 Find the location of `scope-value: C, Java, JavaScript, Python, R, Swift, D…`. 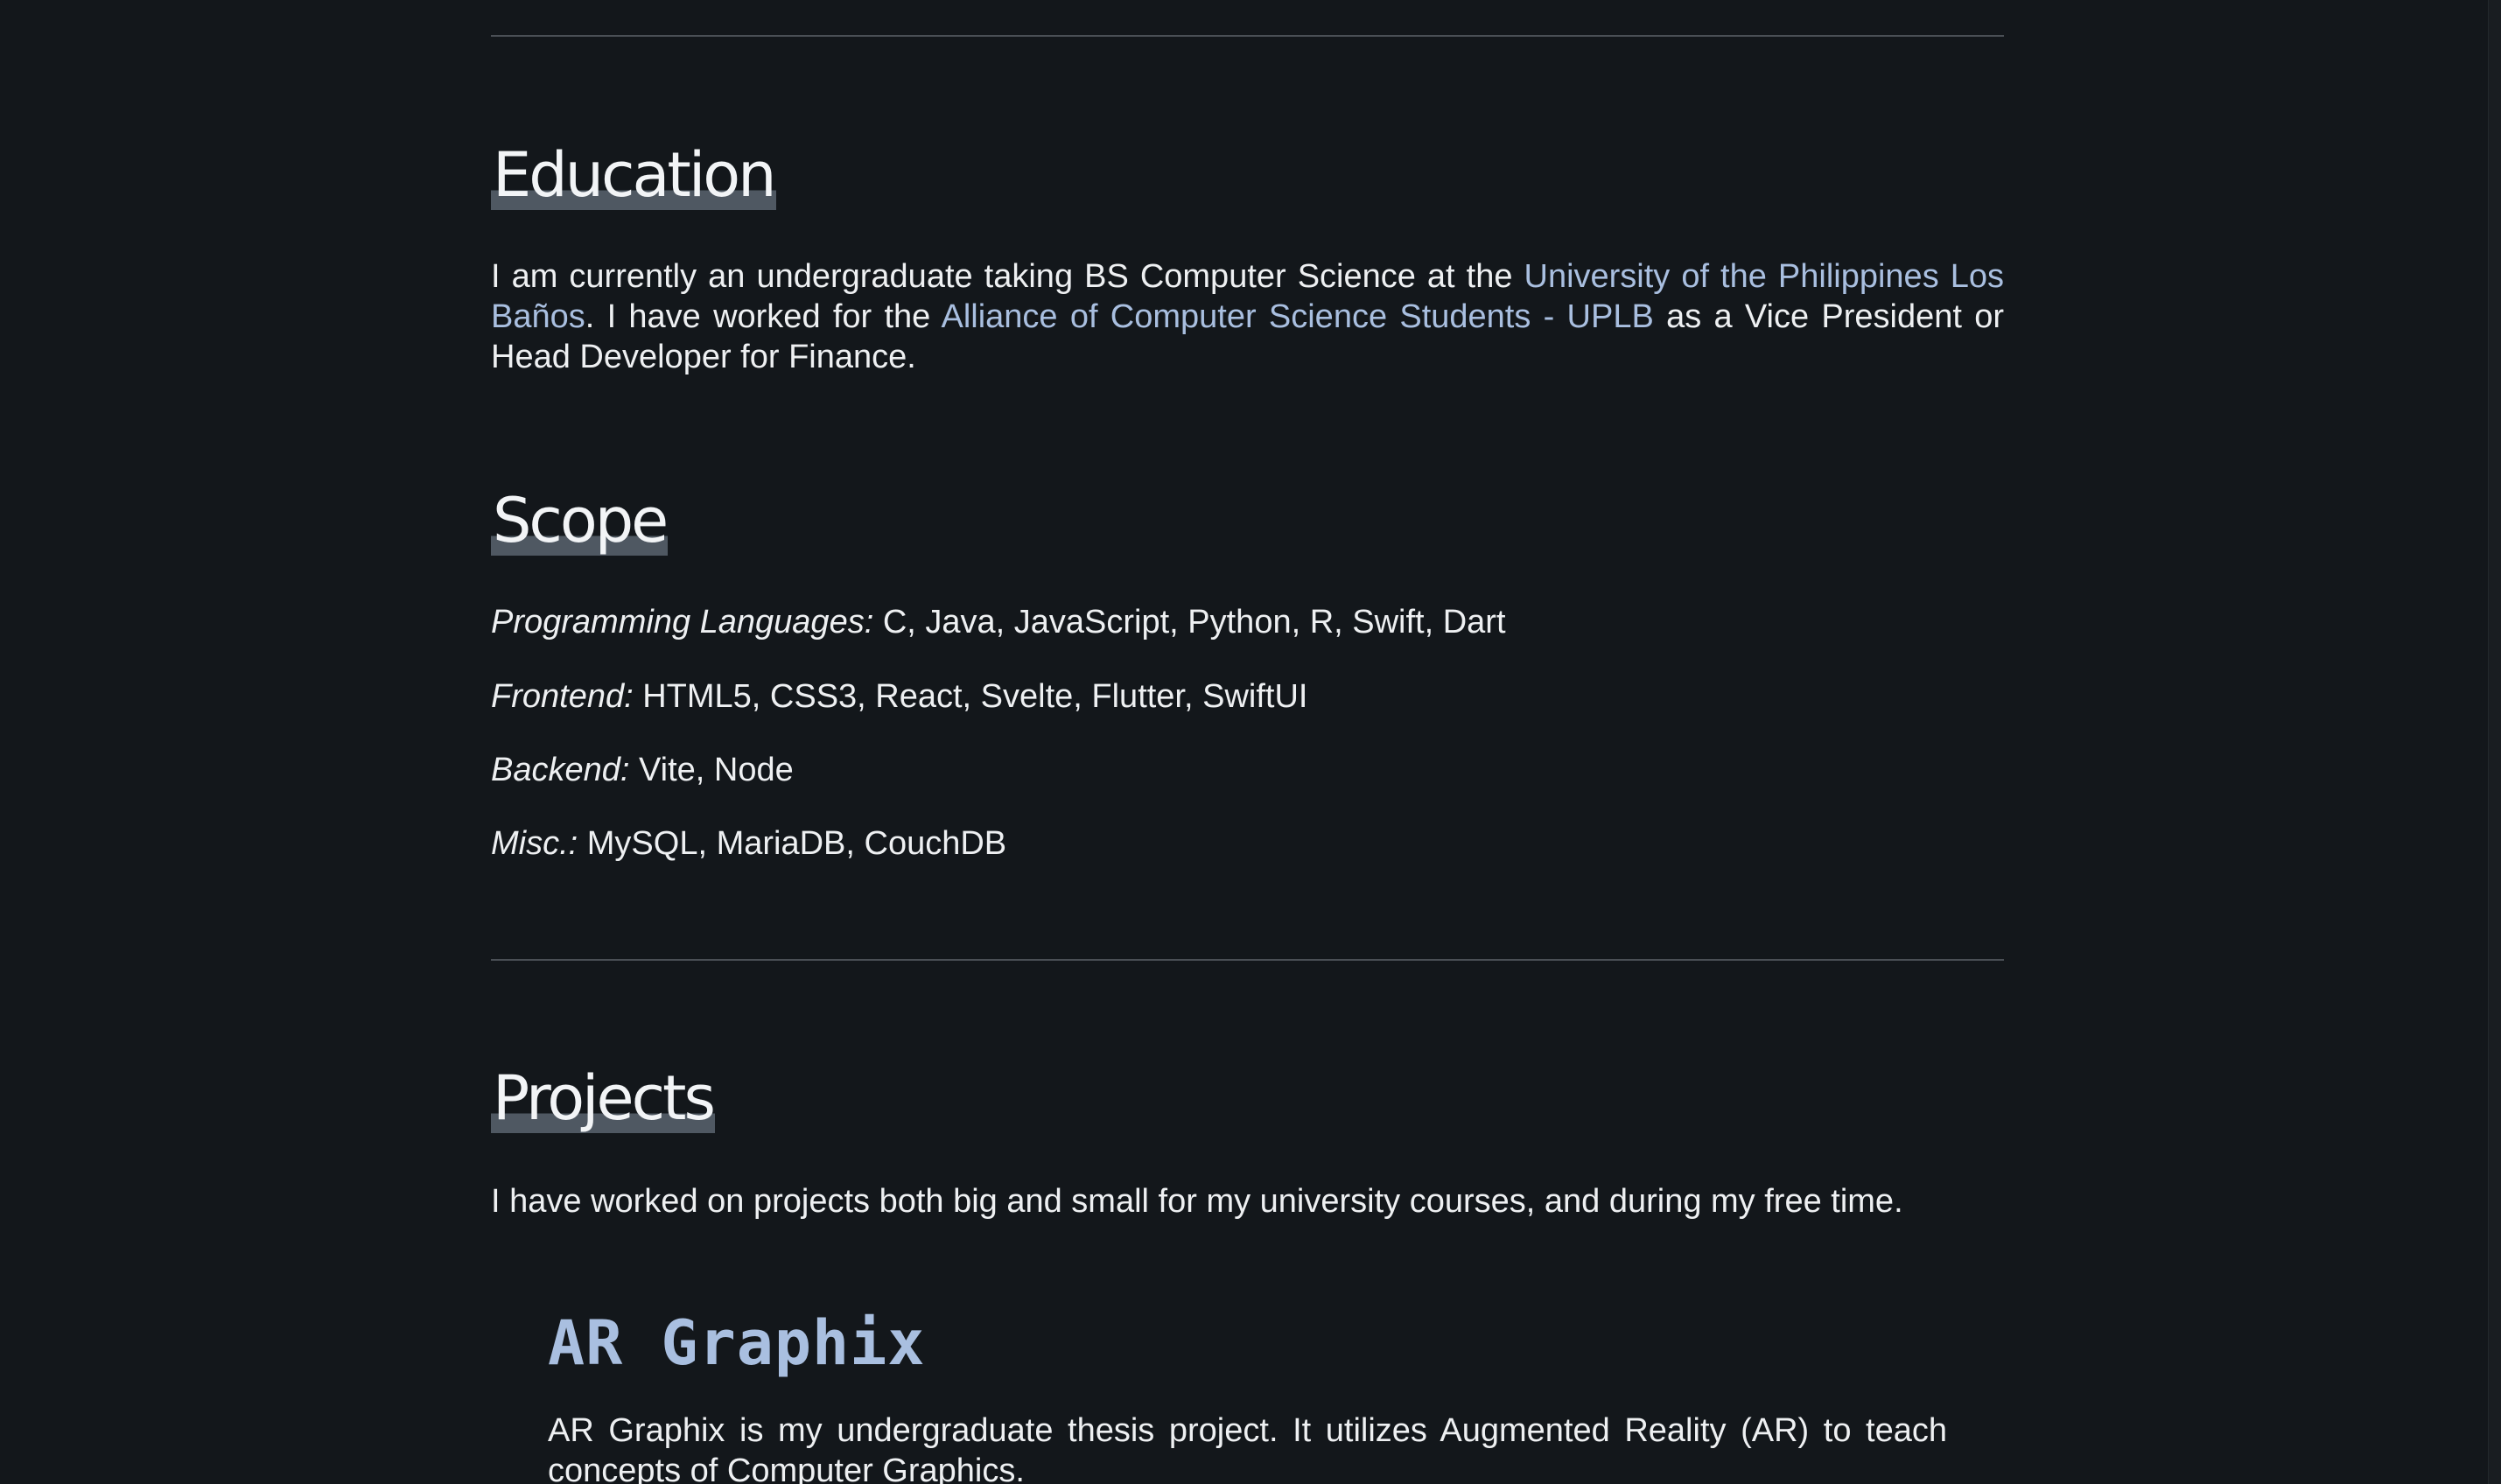

scope-value: C, Java, JavaScript, Python, R, Swift, D… is located at coordinates (1189, 622).